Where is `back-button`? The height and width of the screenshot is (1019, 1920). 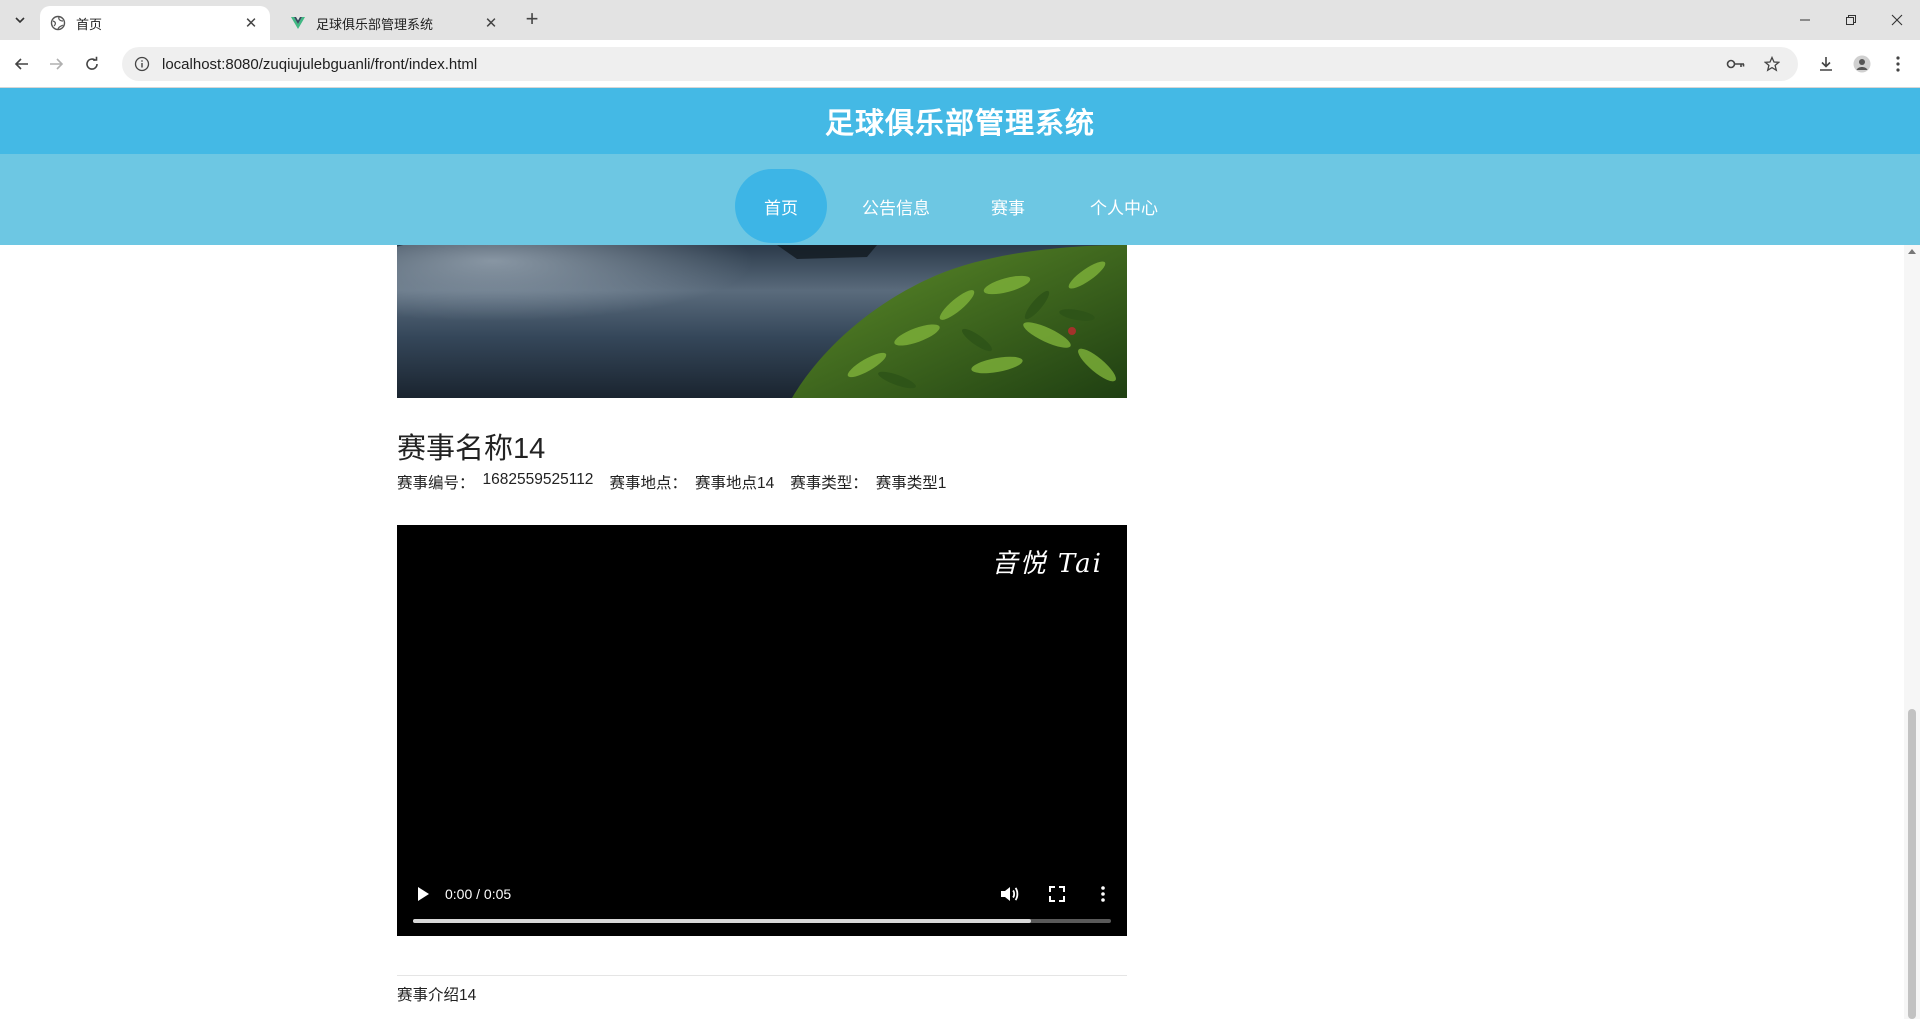
back-button is located at coordinates (22, 64).